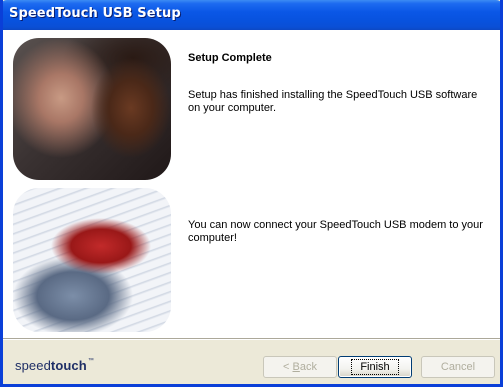  I want to click on back-label-rest: ack, so click(308, 367).